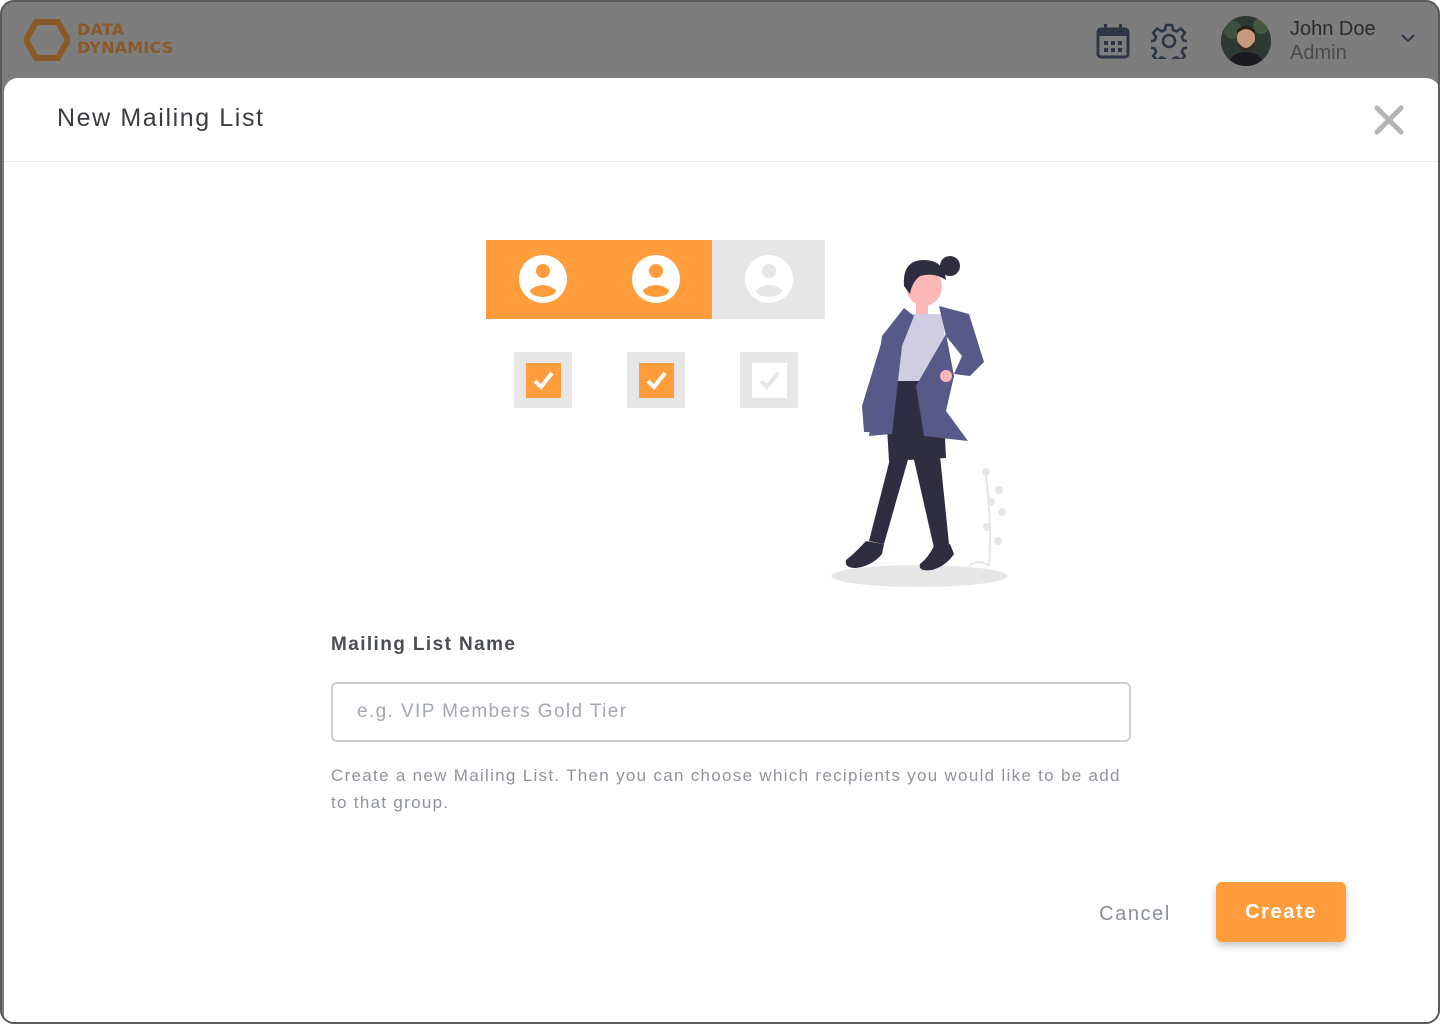 Image resolution: width=1440 pixels, height=1024 pixels. What do you see at coordinates (769, 380) in the screenshot?
I see `checkbox-unchecked` at bounding box center [769, 380].